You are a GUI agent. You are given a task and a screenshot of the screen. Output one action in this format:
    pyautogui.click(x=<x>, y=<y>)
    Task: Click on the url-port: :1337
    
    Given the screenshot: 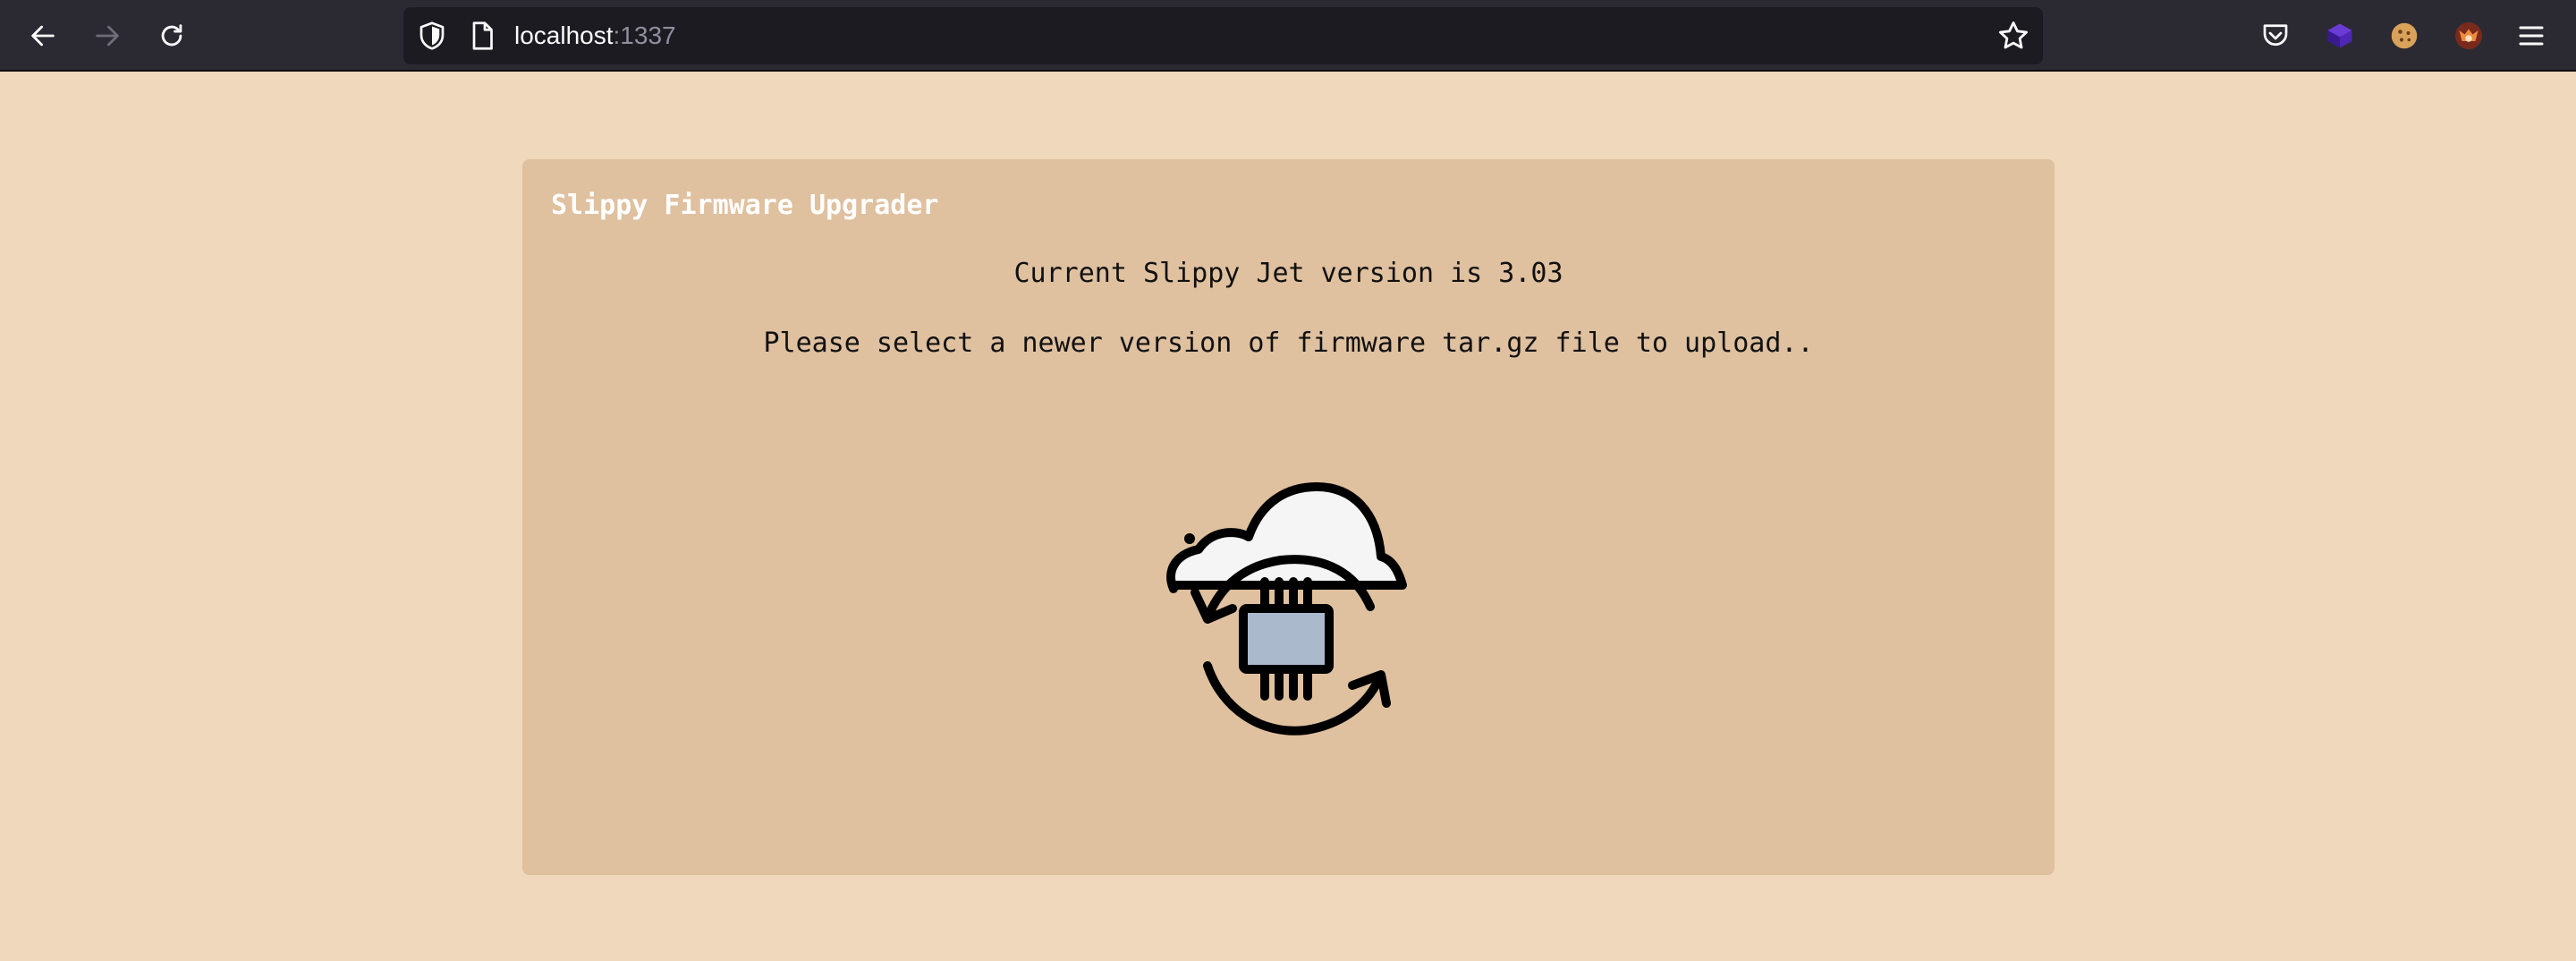 What is the action you would take?
    pyautogui.click(x=644, y=35)
    